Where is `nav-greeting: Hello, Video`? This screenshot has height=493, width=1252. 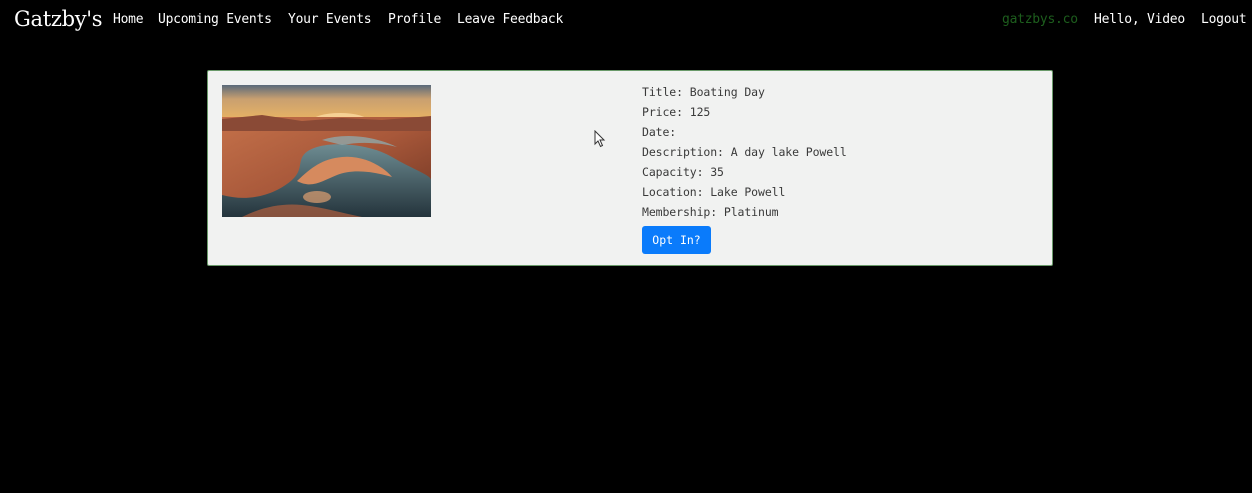
nav-greeting: Hello, Video is located at coordinates (1139, 19).